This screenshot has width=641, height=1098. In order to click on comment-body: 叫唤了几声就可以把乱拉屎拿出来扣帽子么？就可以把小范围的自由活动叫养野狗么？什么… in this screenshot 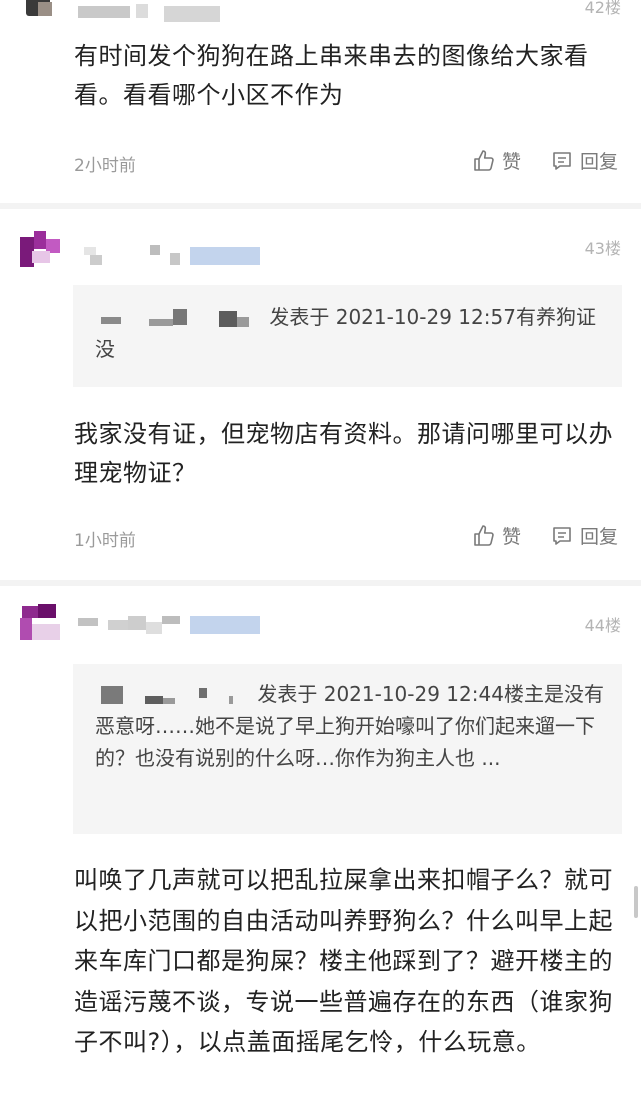, I will do `click(343, 961)`.